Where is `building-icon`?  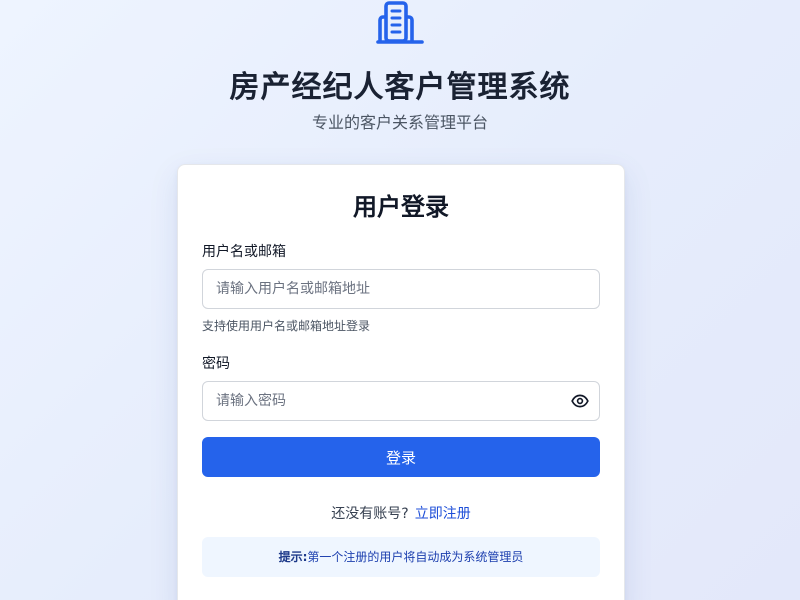
building-icon is located at coordinates (400, 22).